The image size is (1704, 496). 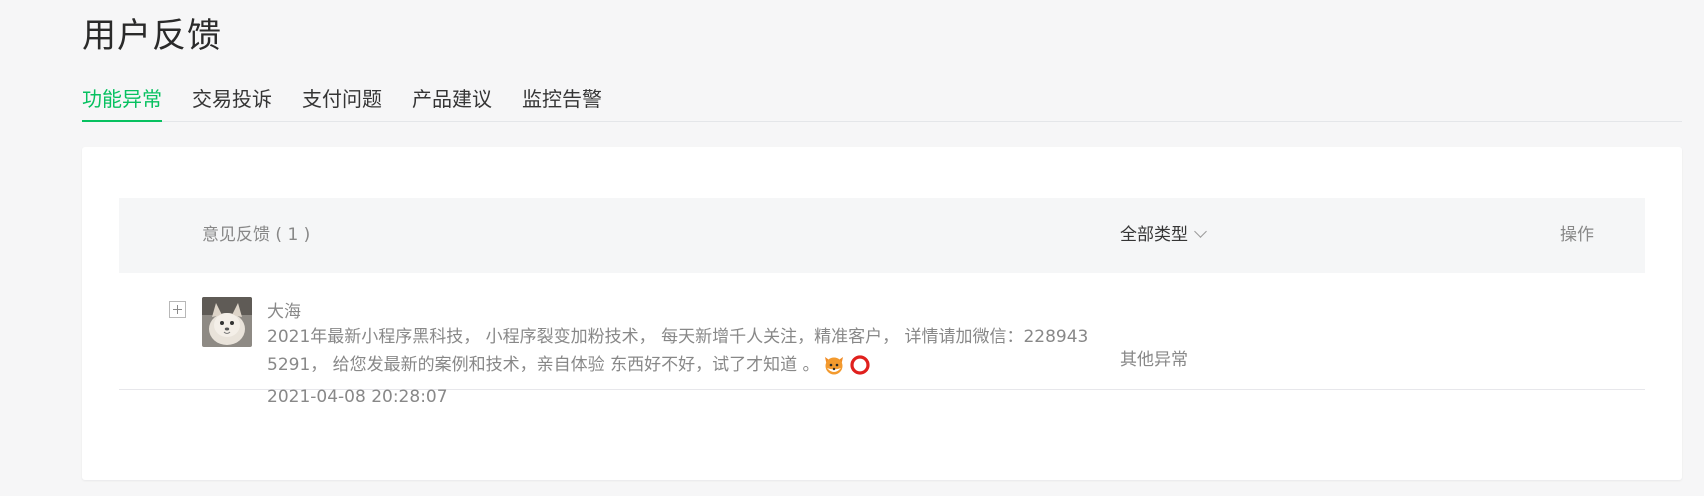 I want to click on expand-row-button, so click(x=177, y=309).